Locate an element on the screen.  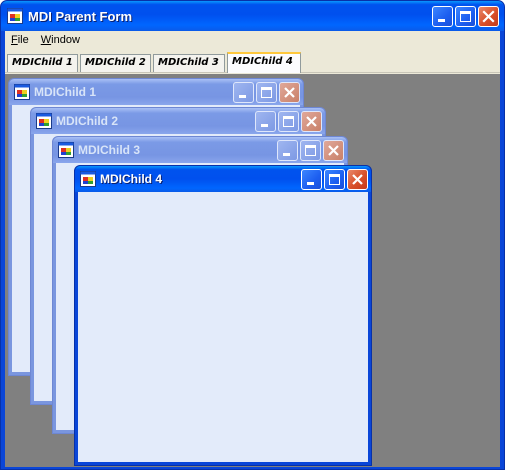
child-title: MDIChild 2 is located at coordinates (87, 121).